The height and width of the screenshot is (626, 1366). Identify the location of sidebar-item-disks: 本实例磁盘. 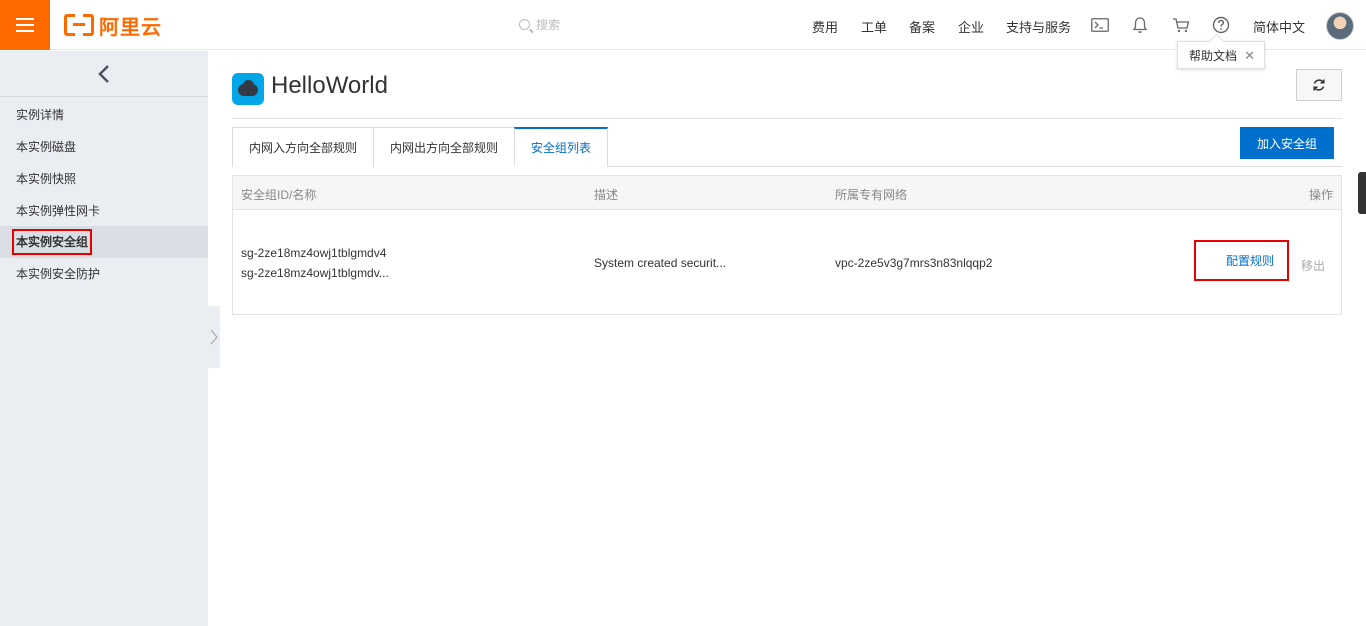
(104, 147).